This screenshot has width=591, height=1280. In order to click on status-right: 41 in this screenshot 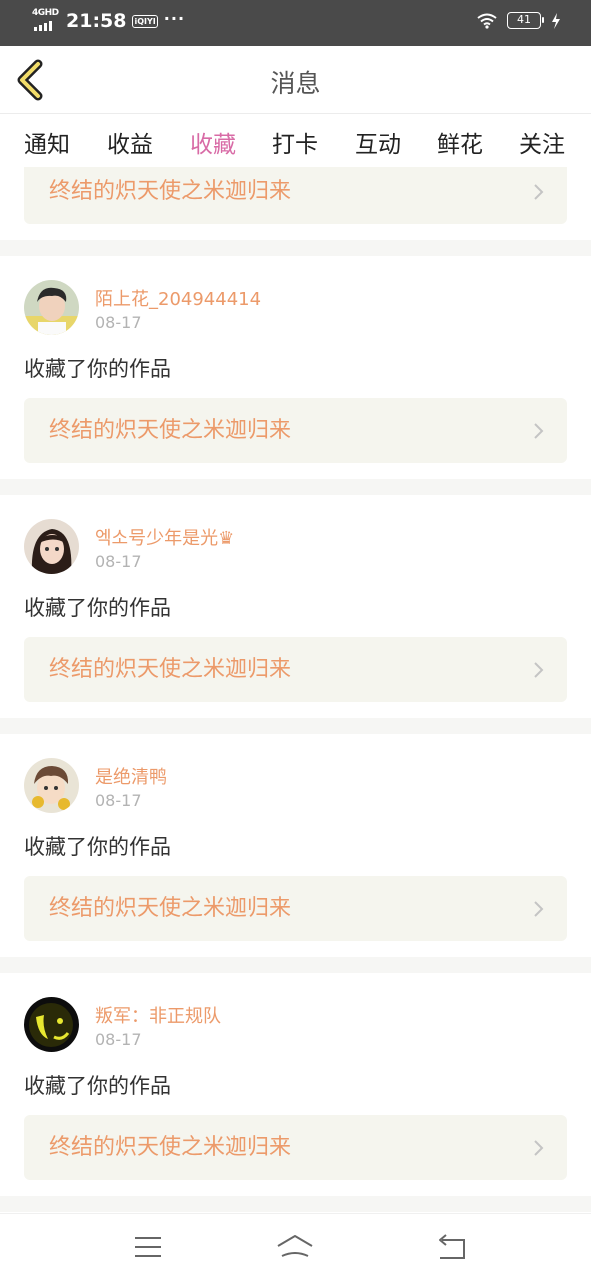, I will do `click(519, 20)`.